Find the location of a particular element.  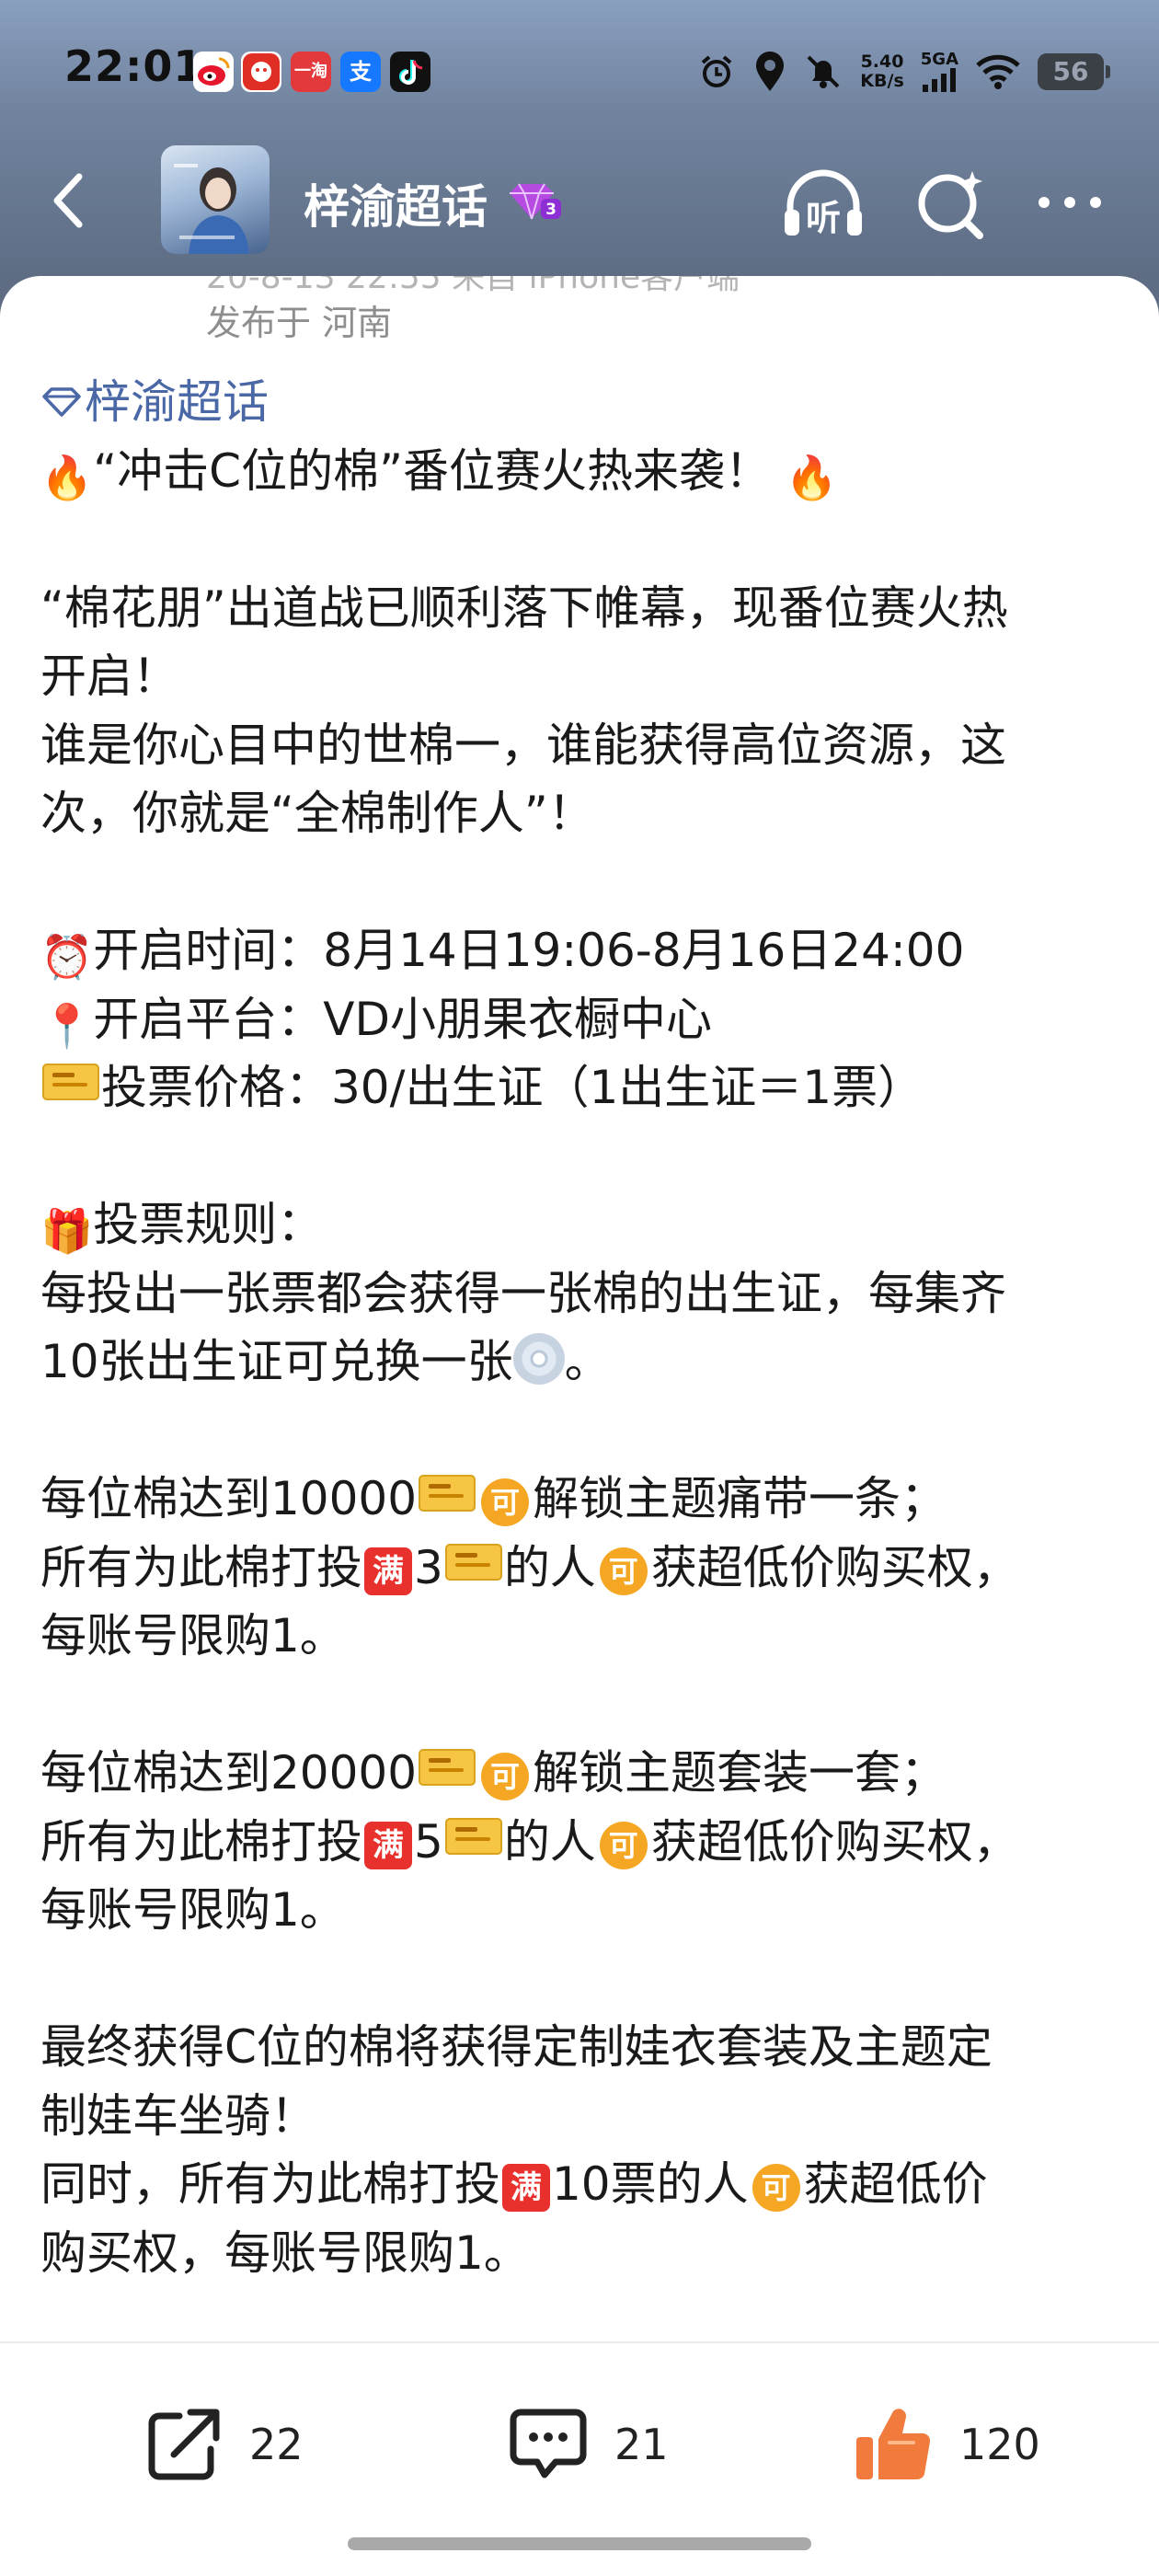

price-line: 投票价格：30/出生证（1出生证＝1票） is located at coordinates (583, 1087).